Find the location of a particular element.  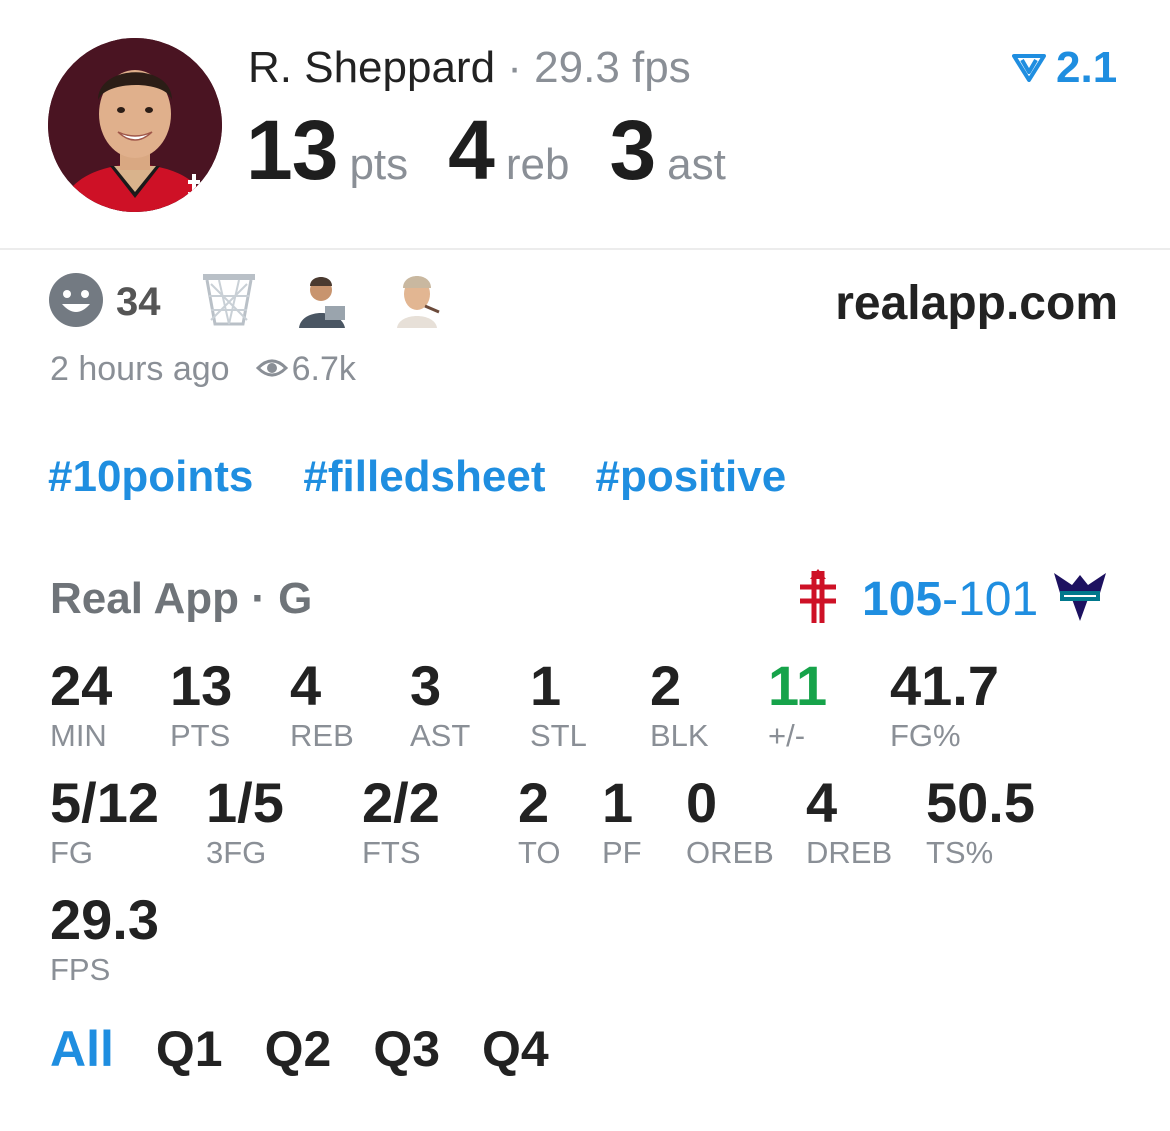

stat-label: FTS is located at coordinates (391, 852).